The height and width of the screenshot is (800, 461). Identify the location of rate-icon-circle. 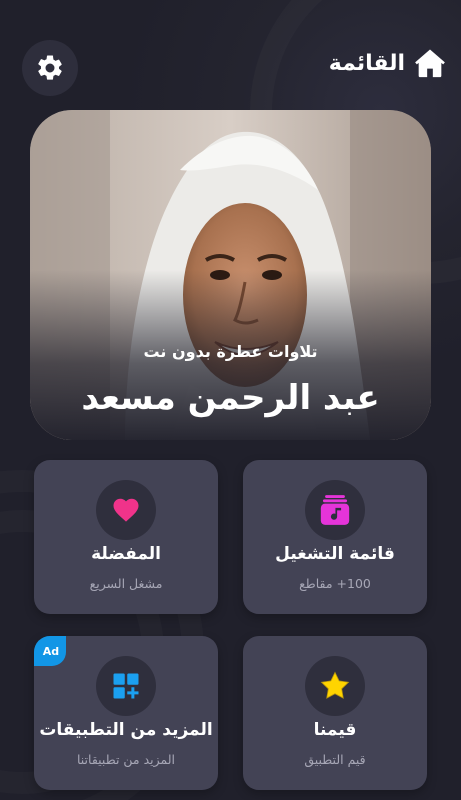
(335, 686).